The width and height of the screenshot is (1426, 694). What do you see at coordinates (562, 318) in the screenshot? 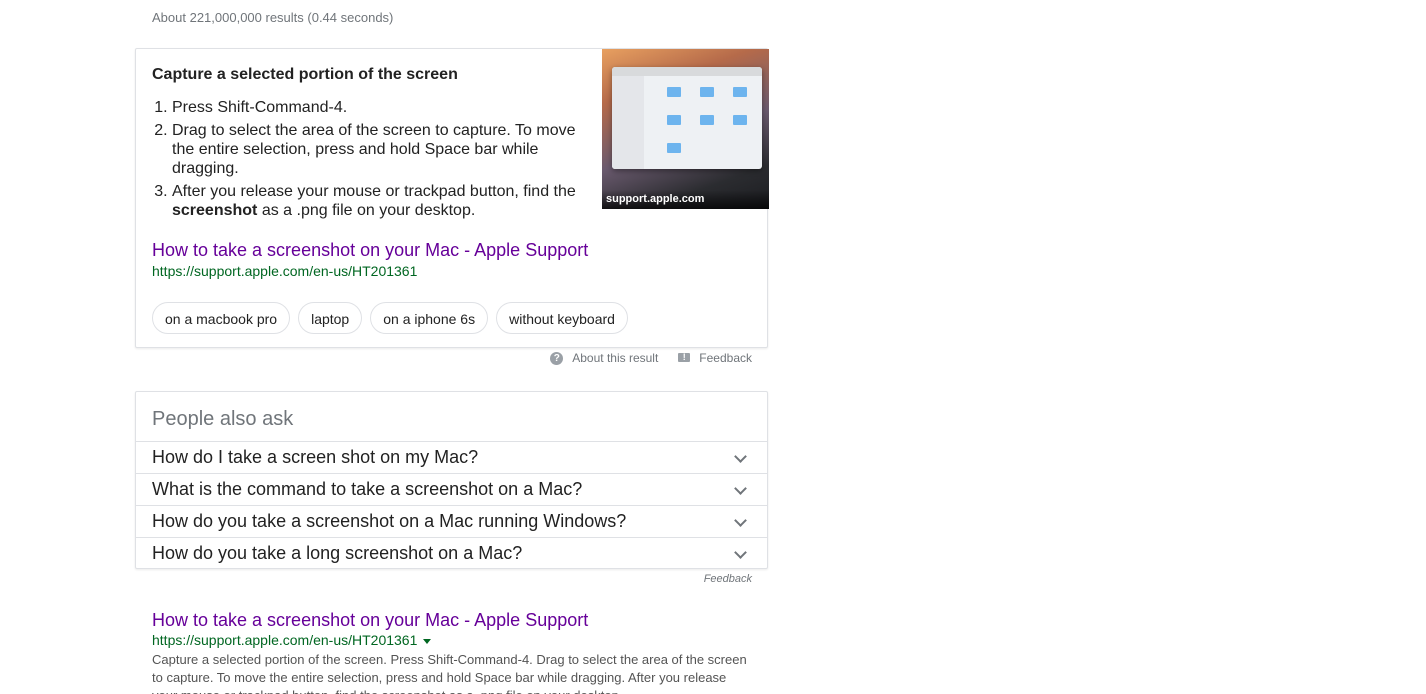
I see `related-search-chip: without keyboard` at bounding box center [562, 318].